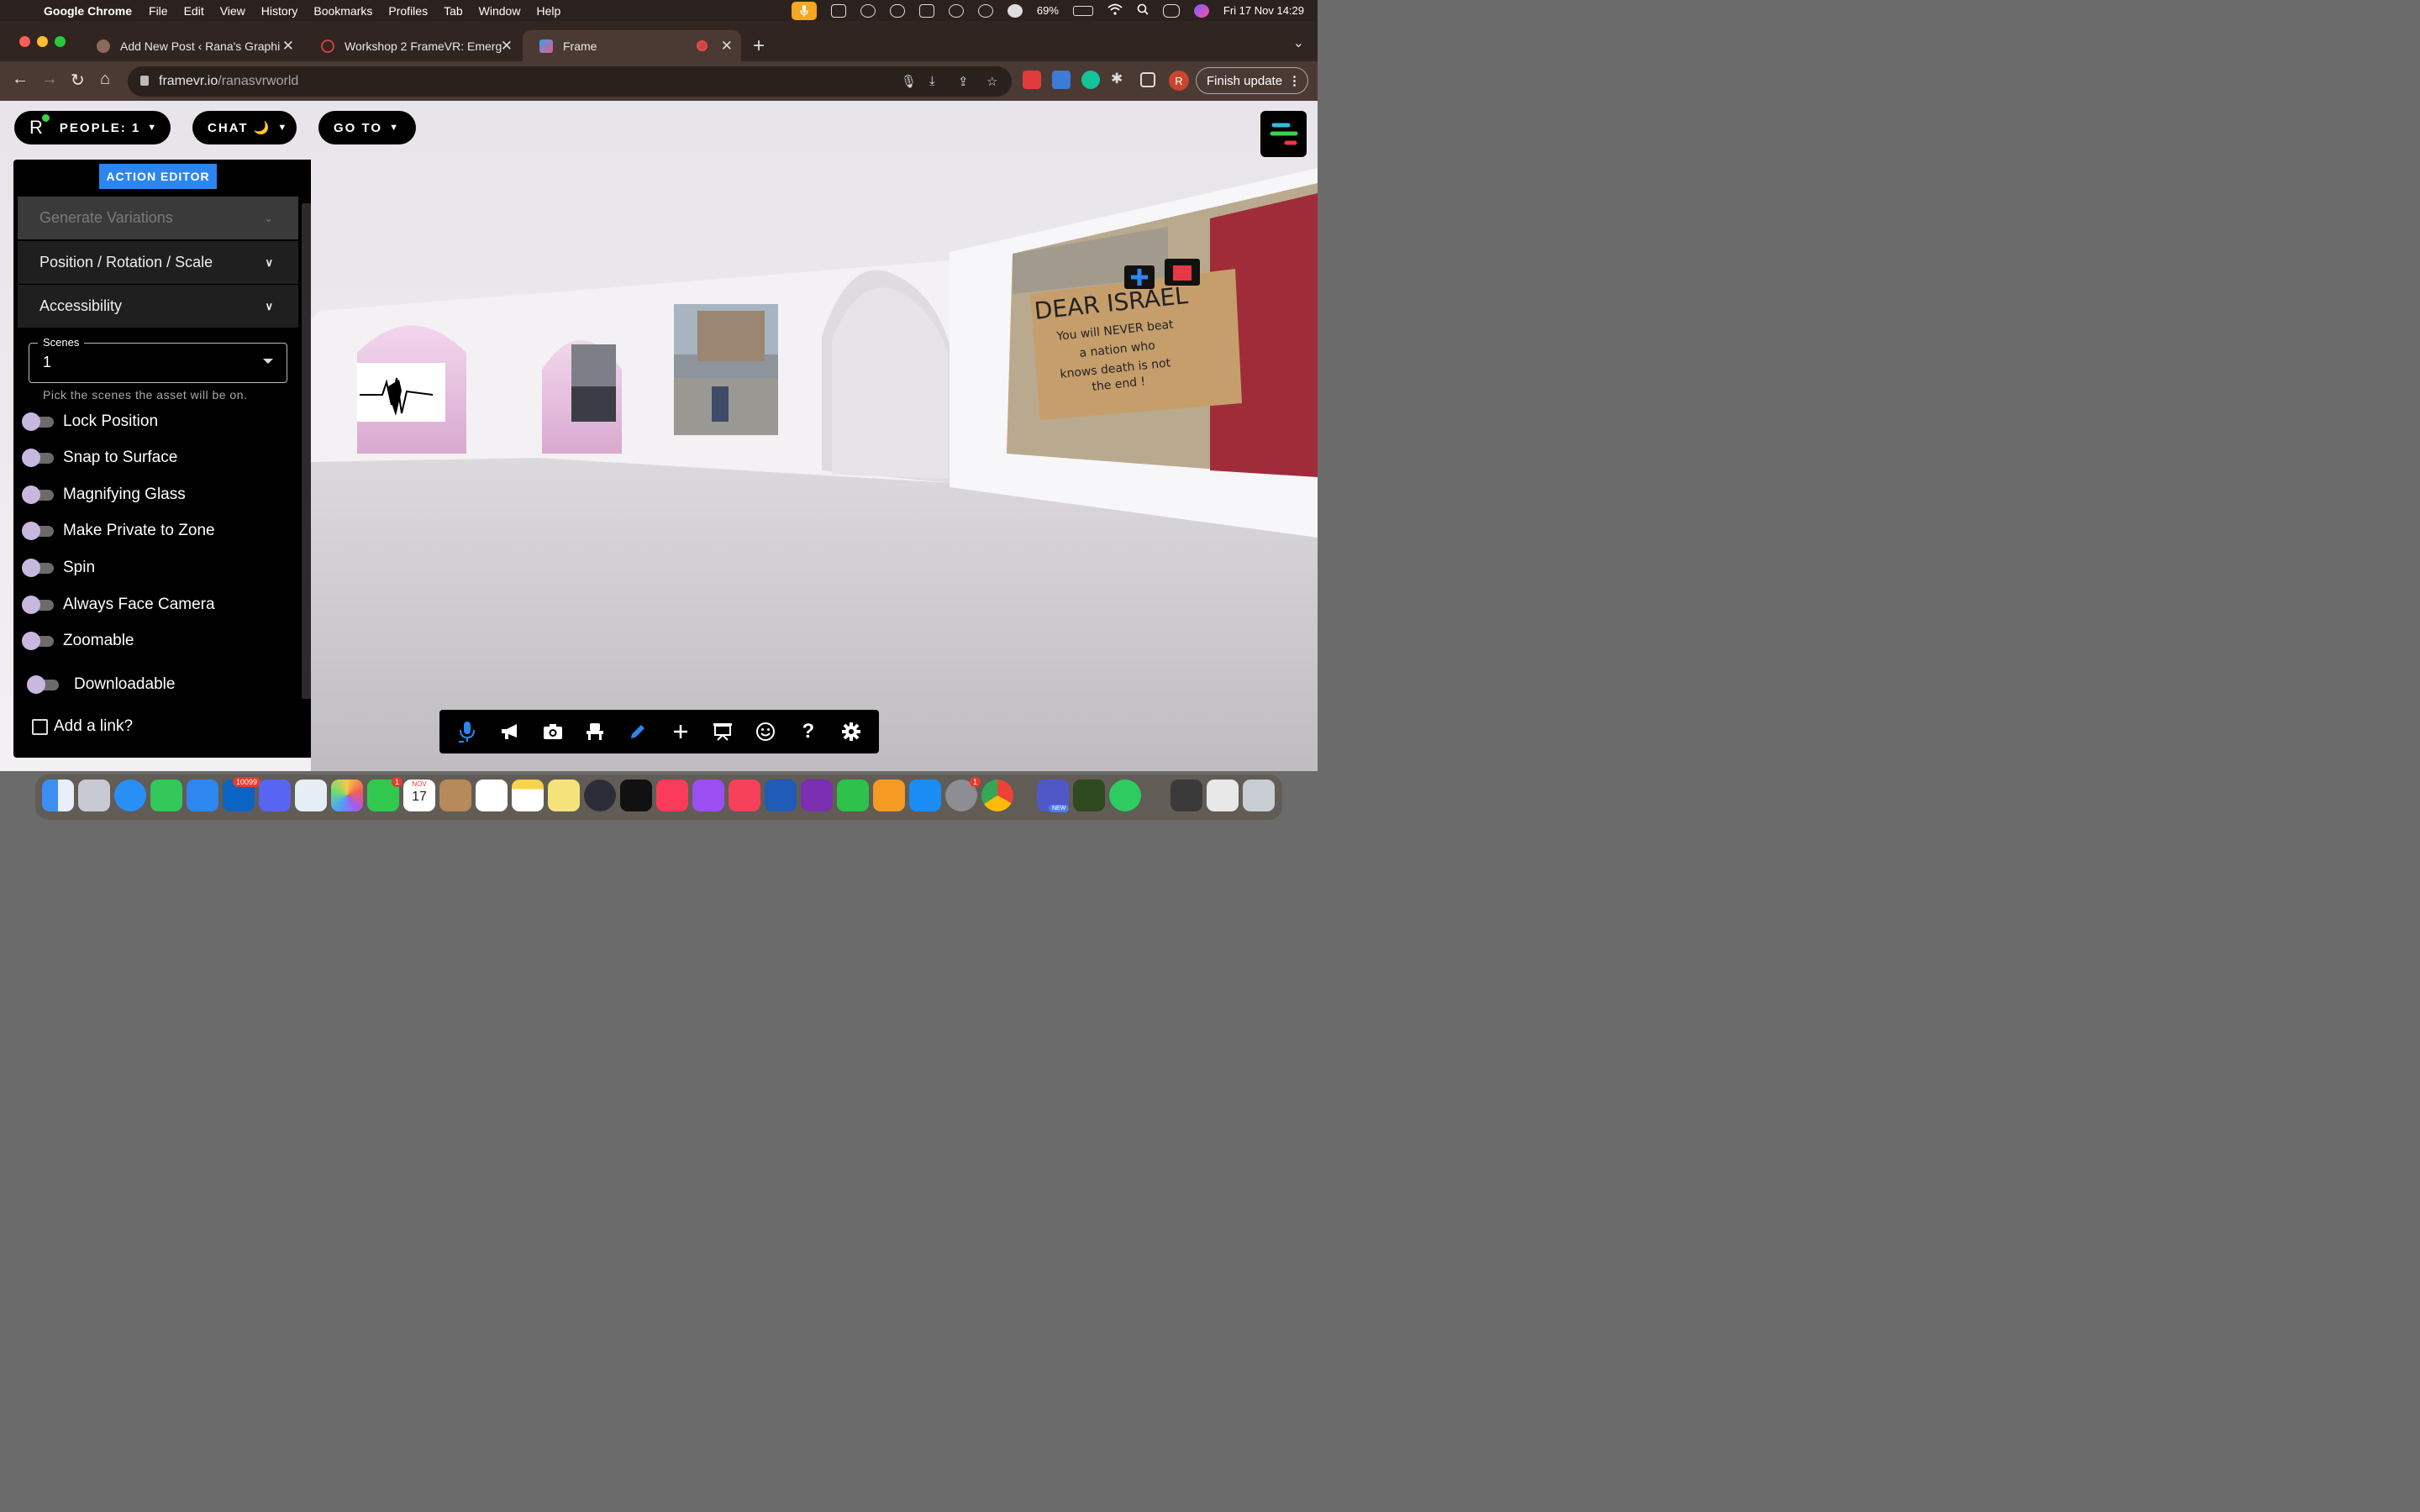 Image resolution: width=2420 pixels, height=1512 pixels. What do you see at coordinates (804, 10) in the screenshot?
I see `mic-status-icon` at bounding box center [804, 10].